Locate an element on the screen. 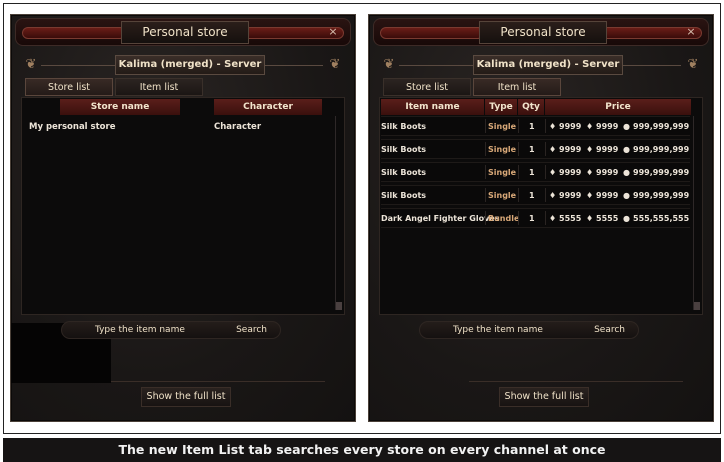 This screenshot has width=724, height=462. column-header-store-name: Store name is located at coordinates (120, 107).